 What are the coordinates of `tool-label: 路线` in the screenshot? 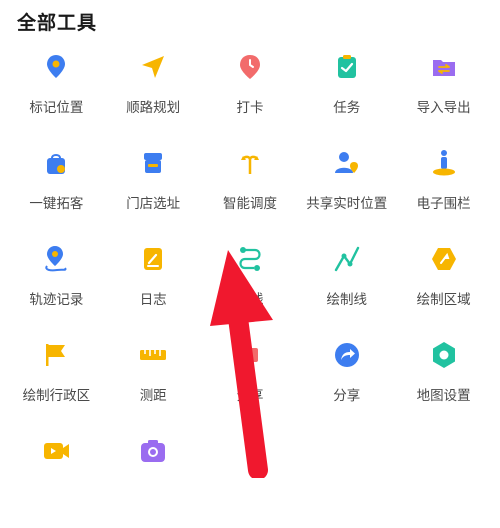 It's located at (250, 300).